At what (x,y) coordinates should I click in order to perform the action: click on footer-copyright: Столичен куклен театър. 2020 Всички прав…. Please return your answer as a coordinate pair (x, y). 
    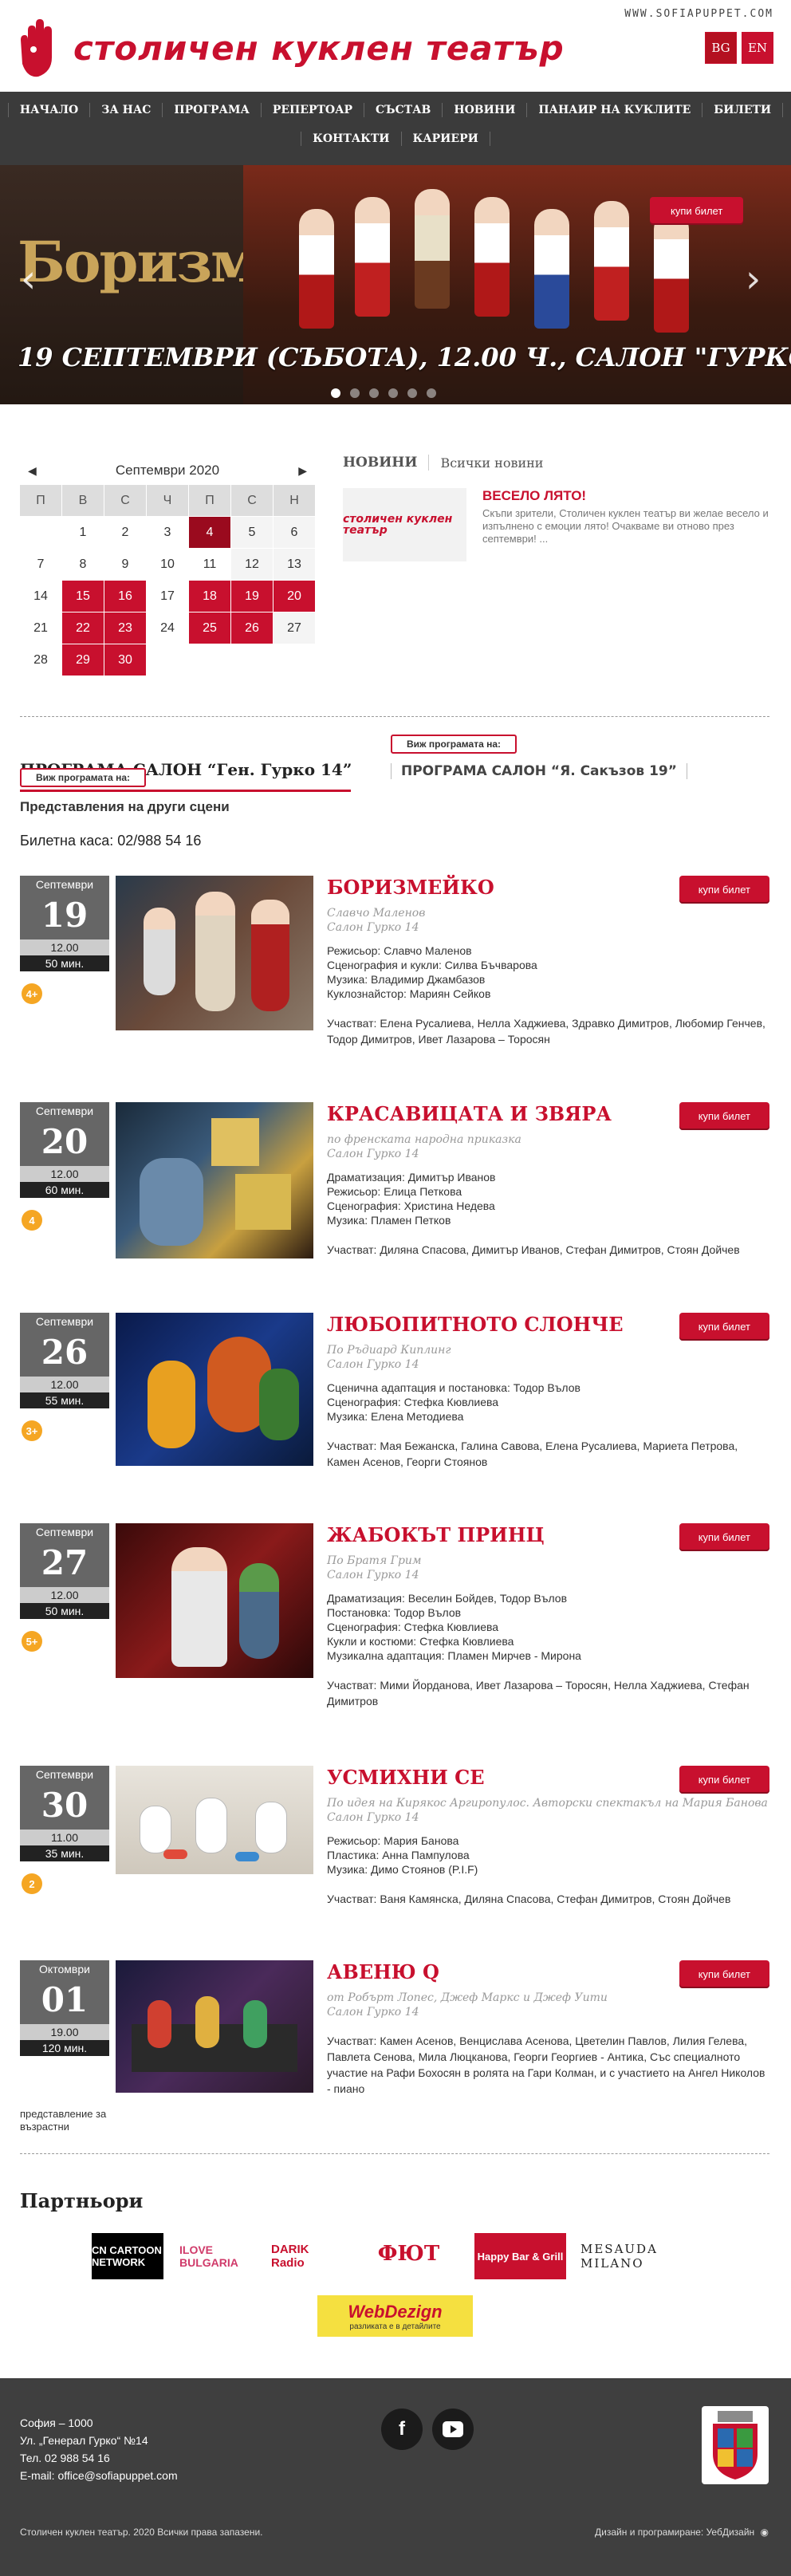
    Looking at the image, I should click on (141, 2532).